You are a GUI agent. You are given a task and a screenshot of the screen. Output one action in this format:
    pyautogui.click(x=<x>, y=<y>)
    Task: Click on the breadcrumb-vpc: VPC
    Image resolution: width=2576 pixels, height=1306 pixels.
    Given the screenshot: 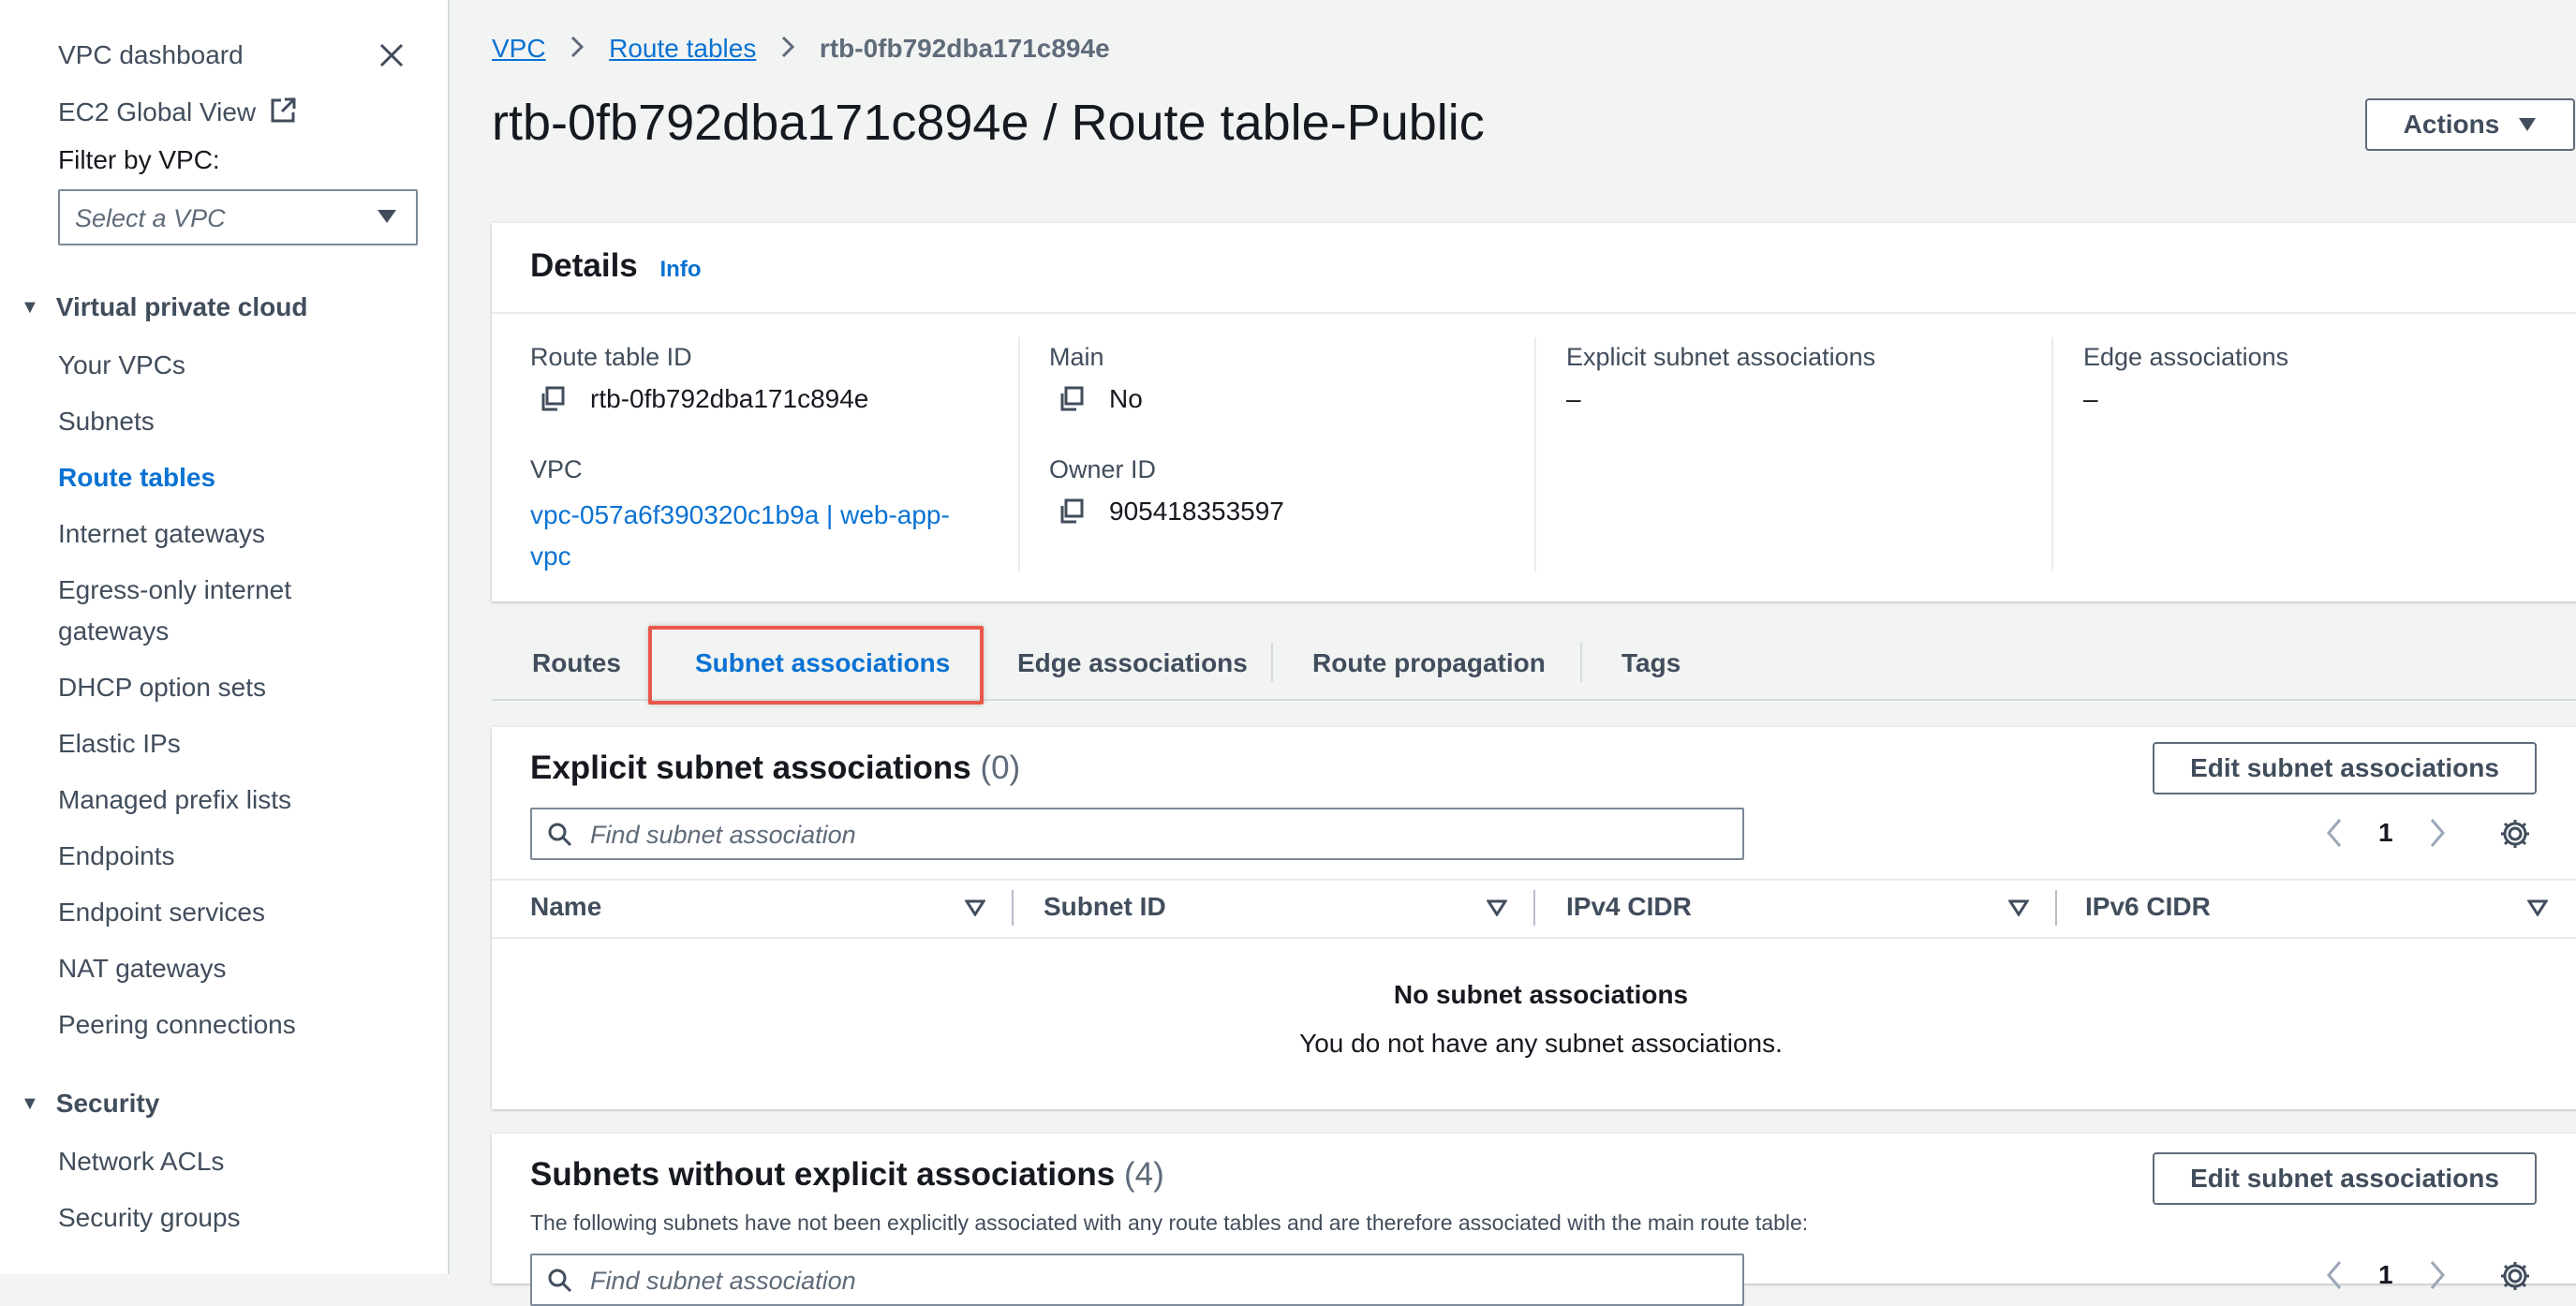 What is the action you would take?
    pyautogui.click(x=519, y=48)
    